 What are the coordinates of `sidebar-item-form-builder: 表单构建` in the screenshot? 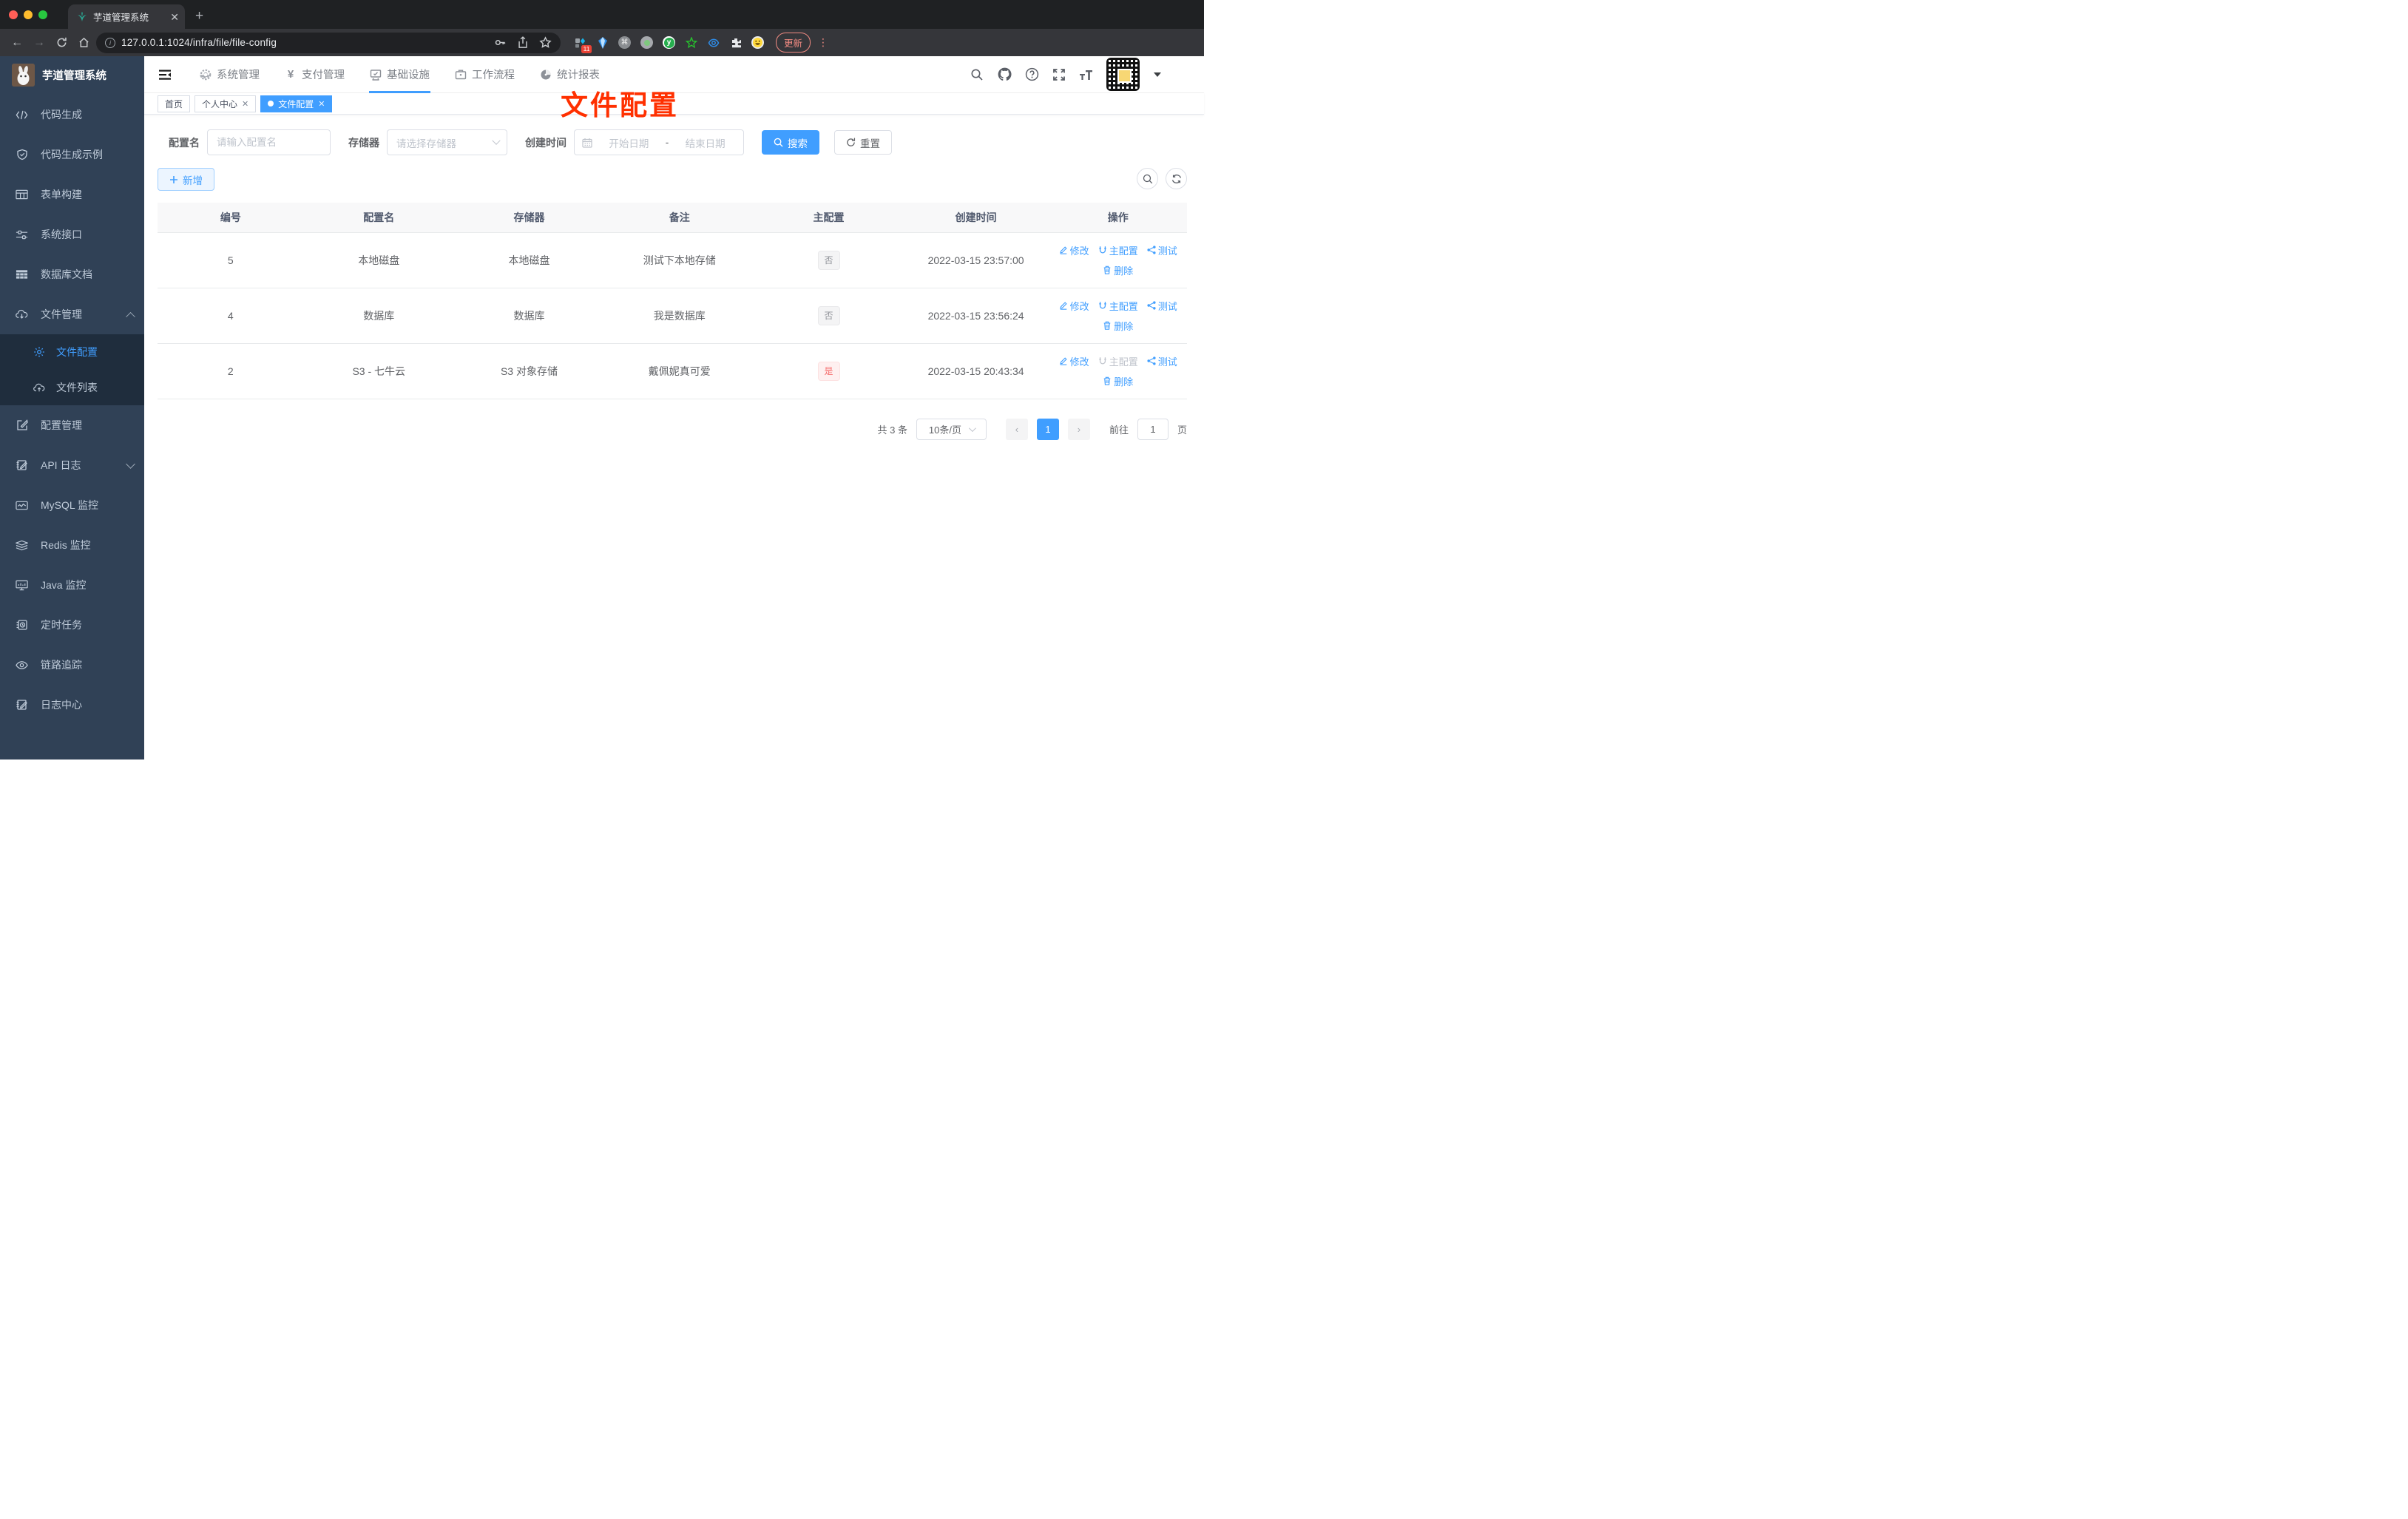 It's located at (72, 194).